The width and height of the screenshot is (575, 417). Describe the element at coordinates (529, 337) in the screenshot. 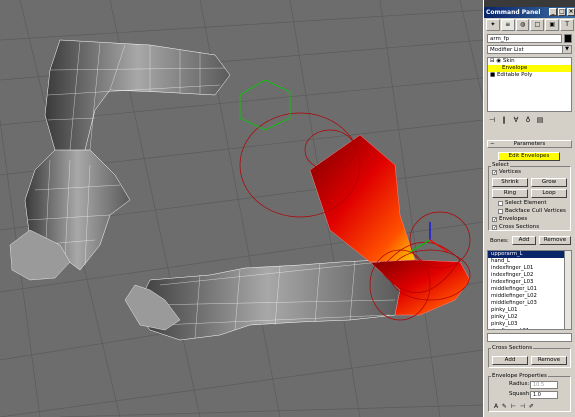

I see `bone-filter-field` at that location.